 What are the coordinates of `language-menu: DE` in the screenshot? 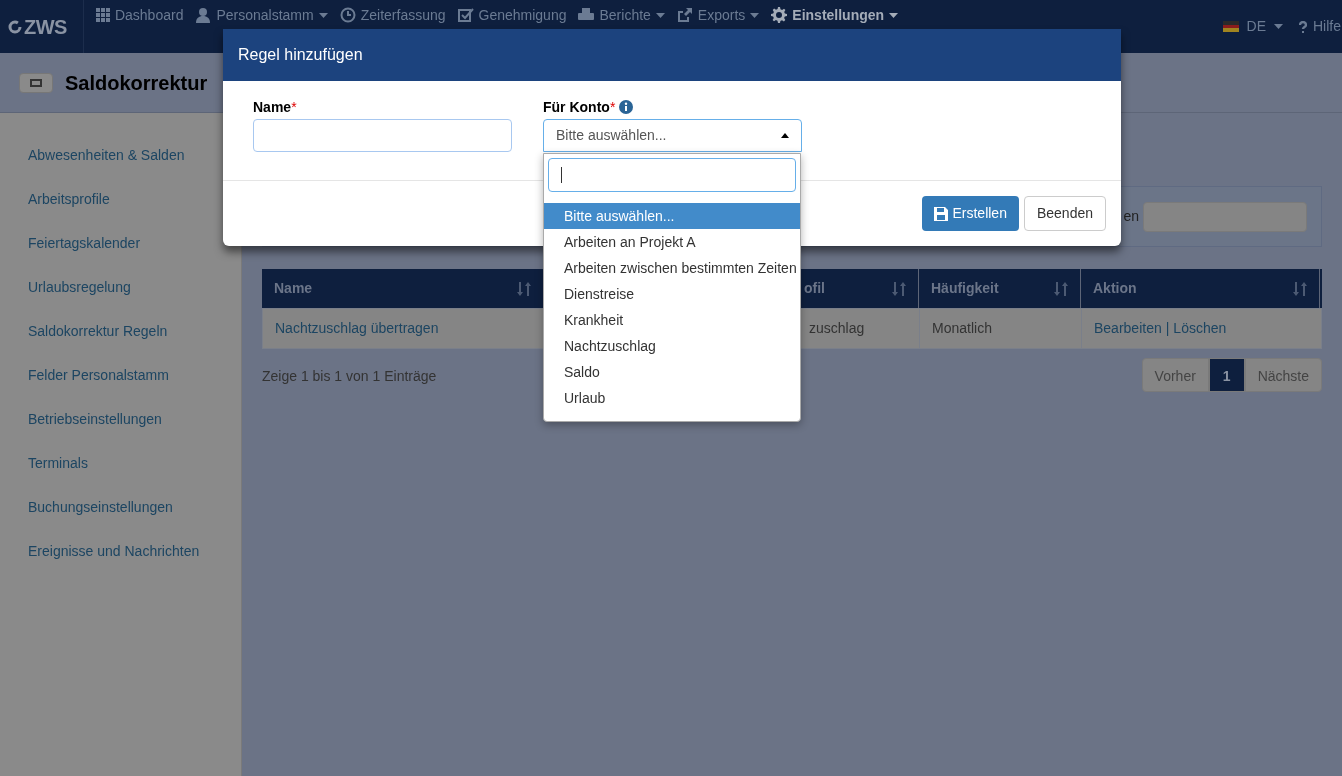 It's located at (1252, 26).